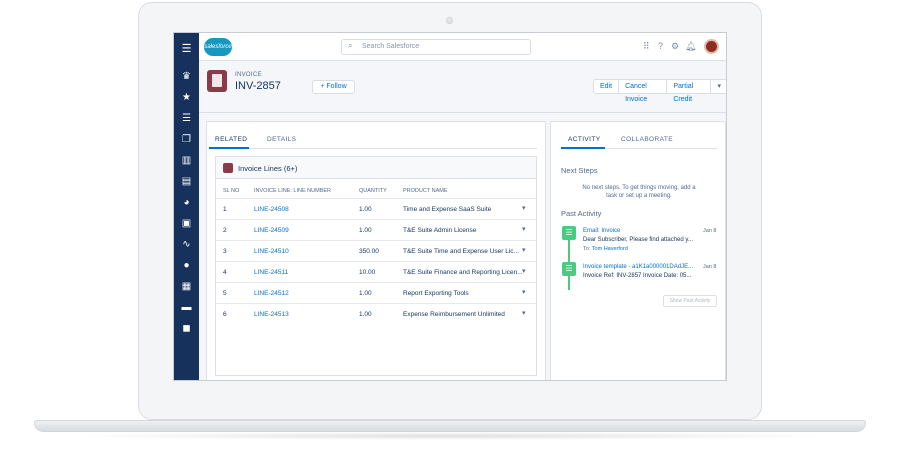  Describe the element at coordinates (225, 251) in the screenshot. I see `row-sl: 3` at that location.